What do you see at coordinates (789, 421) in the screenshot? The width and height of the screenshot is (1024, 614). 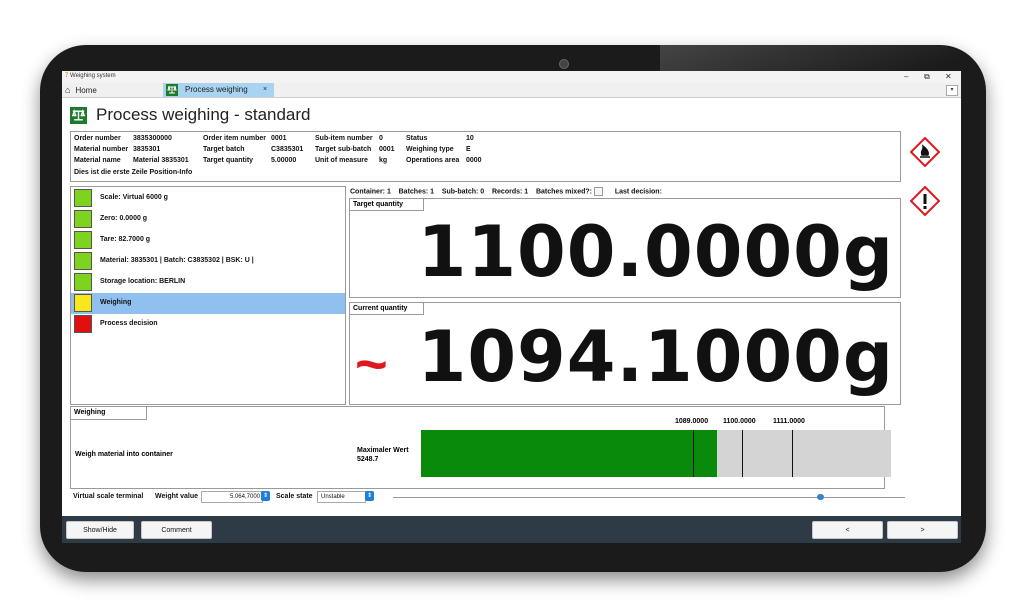 I see `tick-label-upper: 1111.0000` at bounding box center [789, 421].